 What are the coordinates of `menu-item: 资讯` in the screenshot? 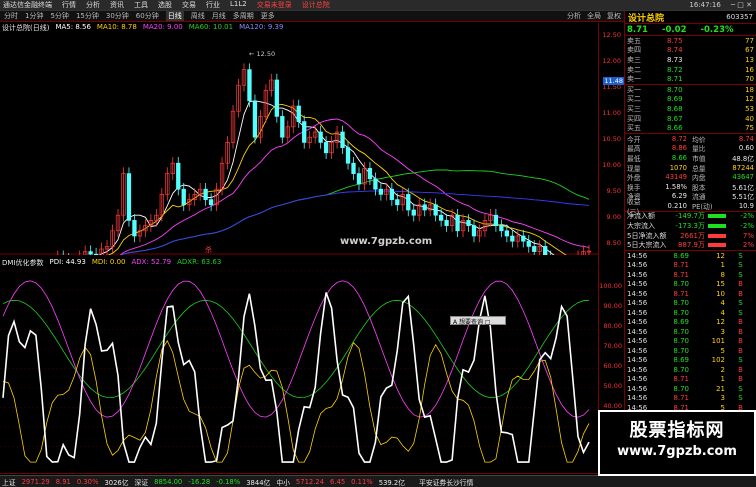 It's located at (117, 5).